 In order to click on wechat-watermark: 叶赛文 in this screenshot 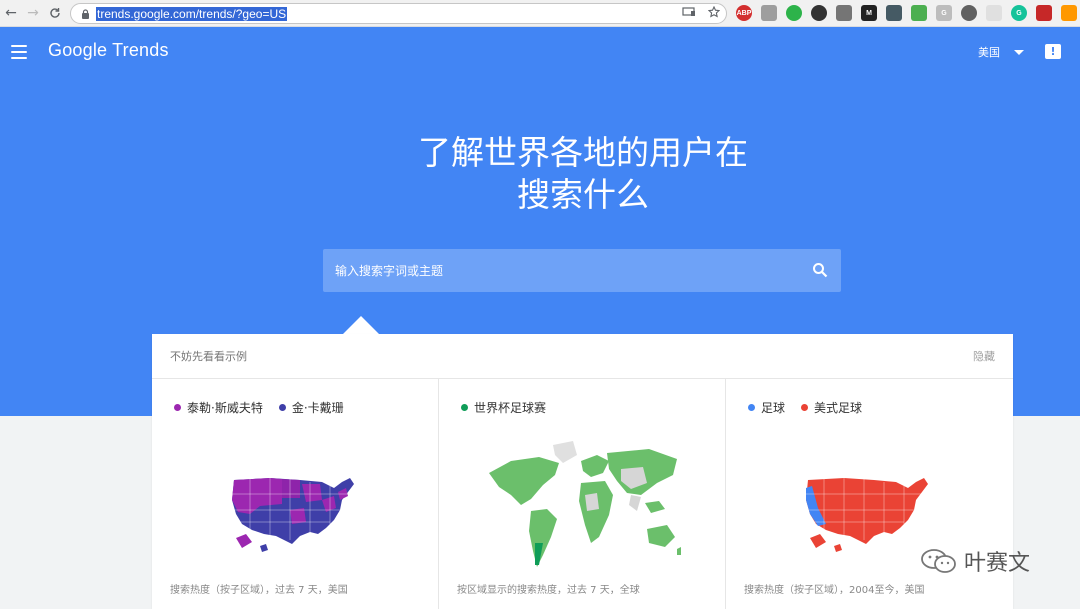, I will do `click(975, 561)`.